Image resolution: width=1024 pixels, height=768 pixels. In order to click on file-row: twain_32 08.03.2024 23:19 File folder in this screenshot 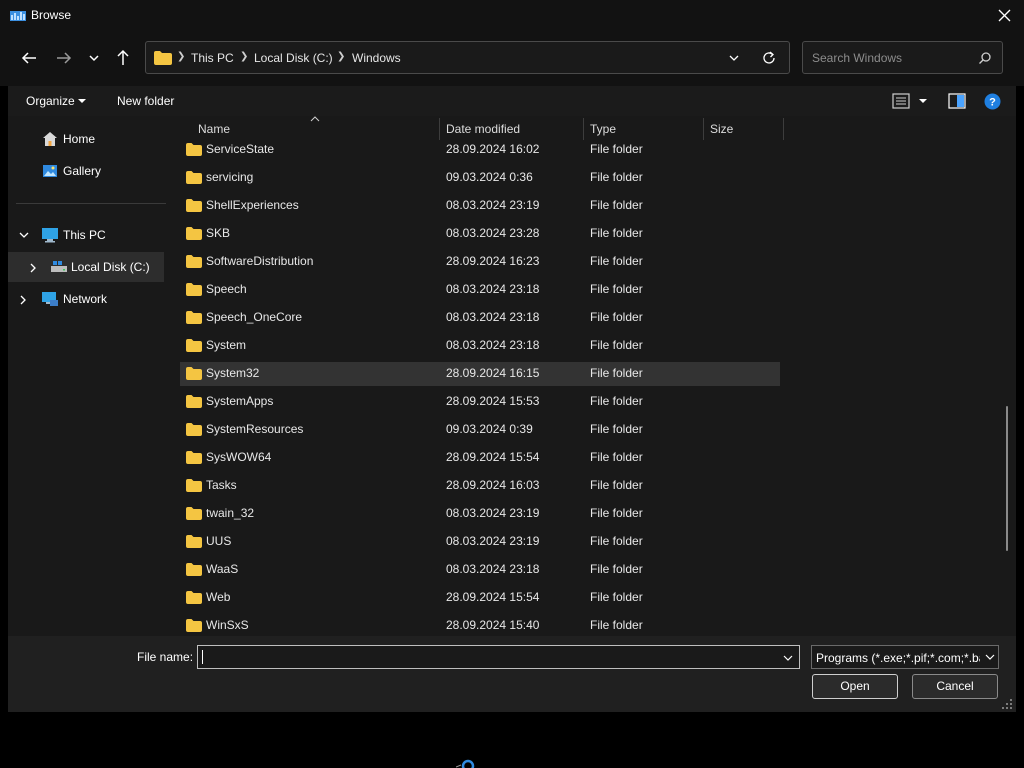, I will do `click(480, 514)`.